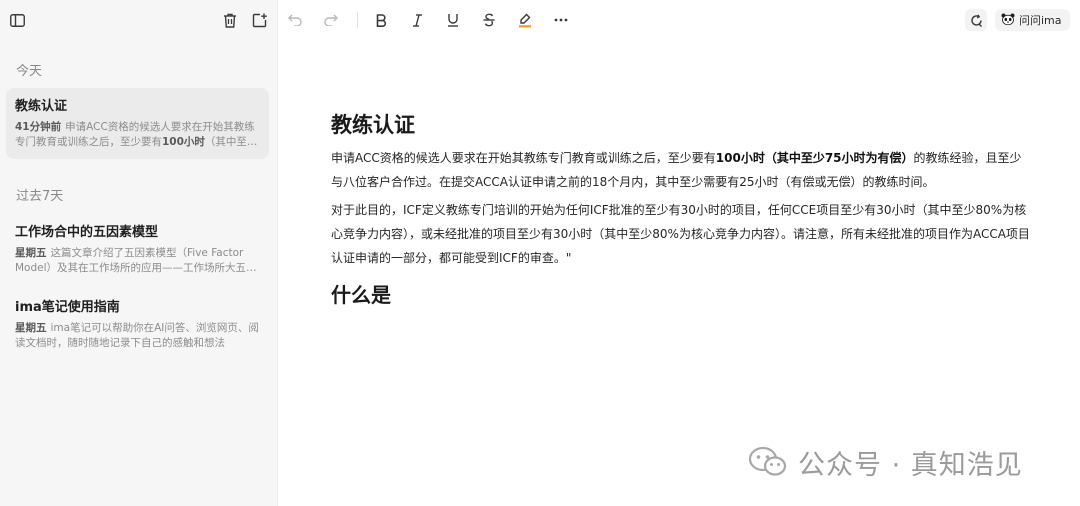  Describe the element at coordinates (17, 20) in the screenshot. I see `sidebar-toggle-icon` at that location.